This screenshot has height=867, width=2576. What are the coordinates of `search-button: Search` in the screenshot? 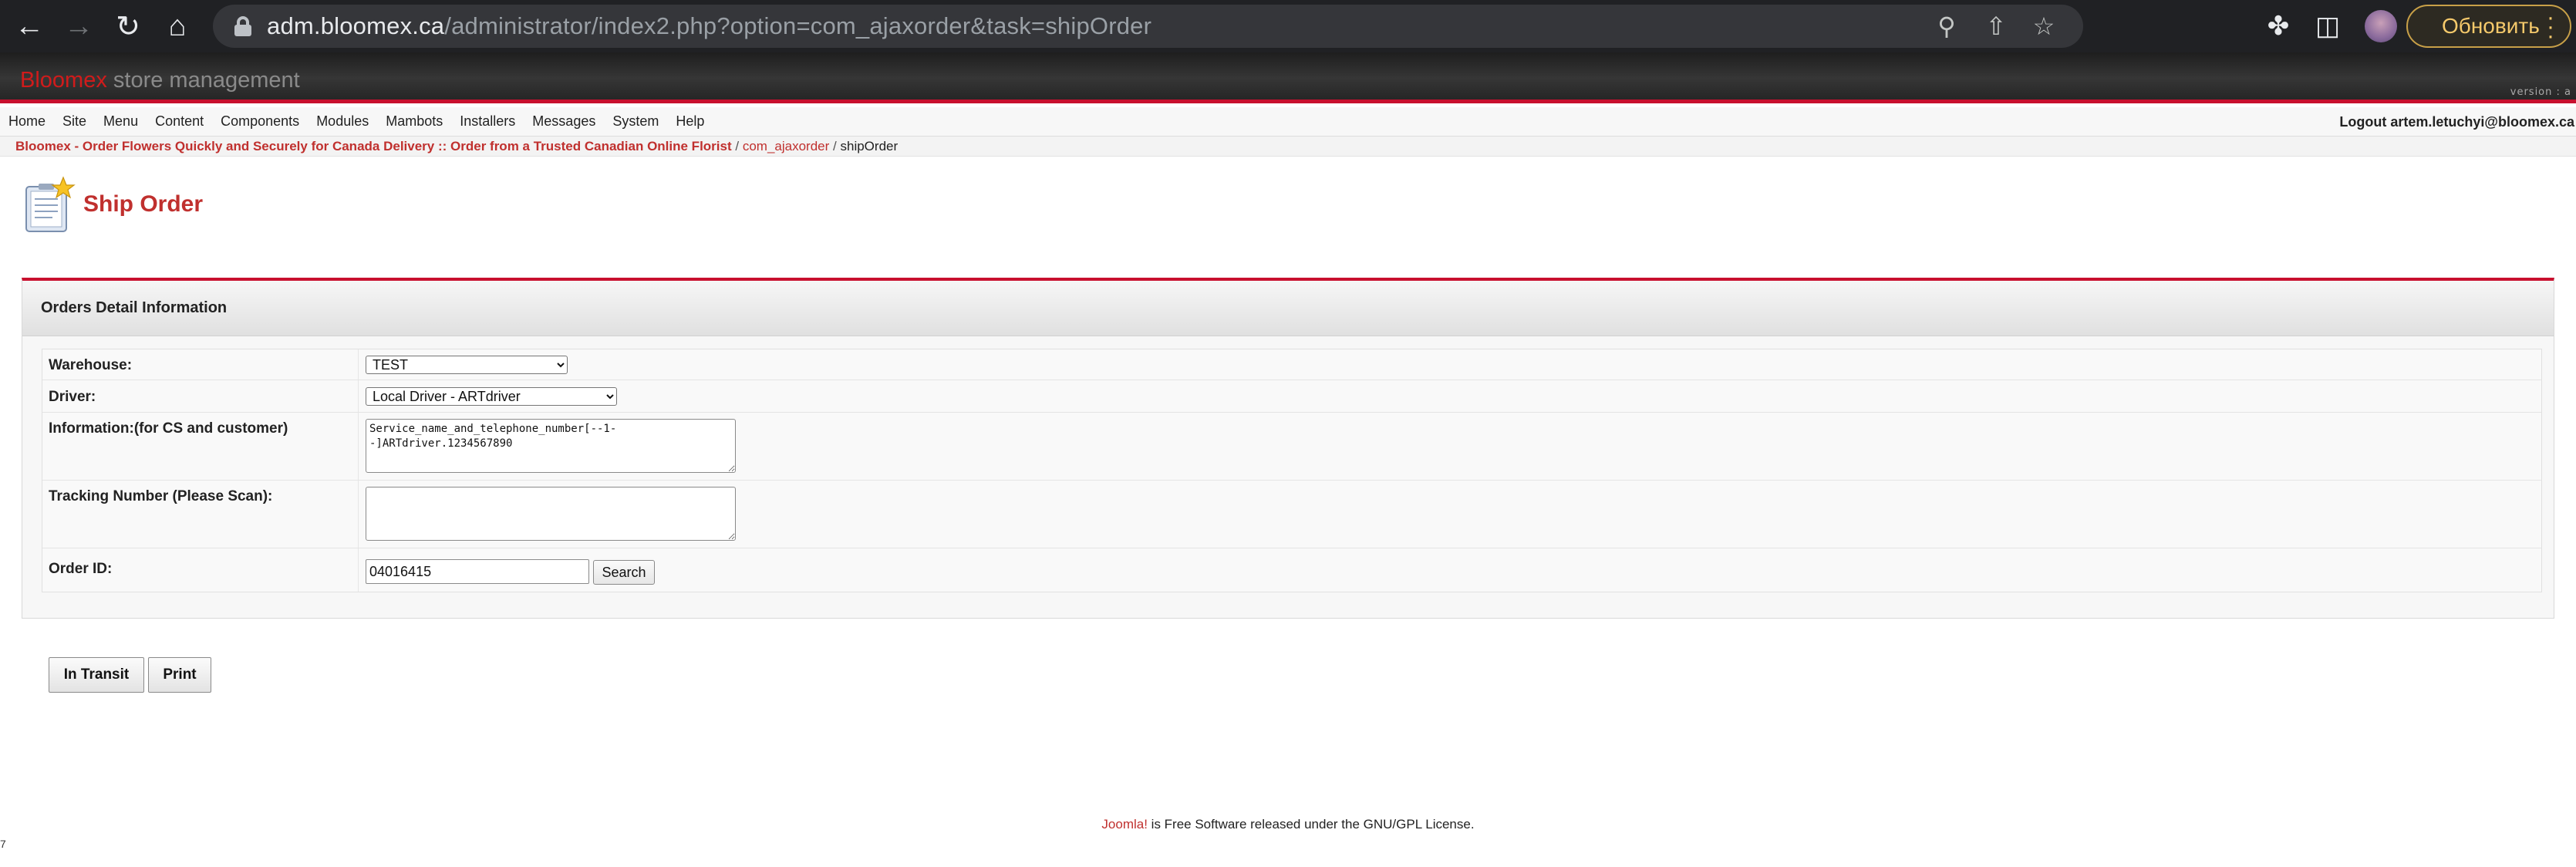 It's located at (624, 572).